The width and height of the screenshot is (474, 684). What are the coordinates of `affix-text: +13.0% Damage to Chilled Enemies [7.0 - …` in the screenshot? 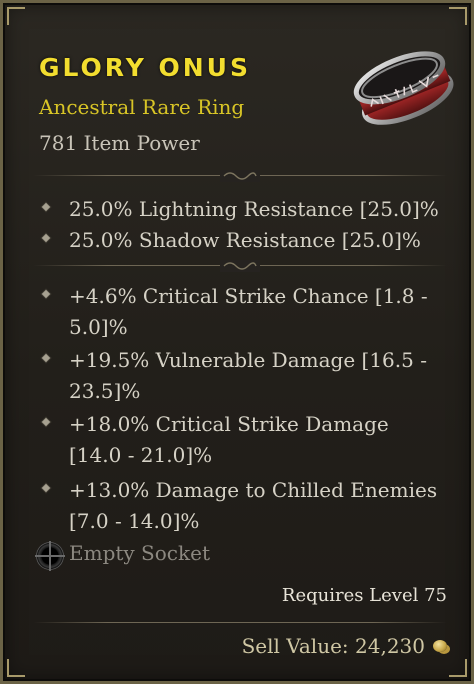 It's located at (253, 505).